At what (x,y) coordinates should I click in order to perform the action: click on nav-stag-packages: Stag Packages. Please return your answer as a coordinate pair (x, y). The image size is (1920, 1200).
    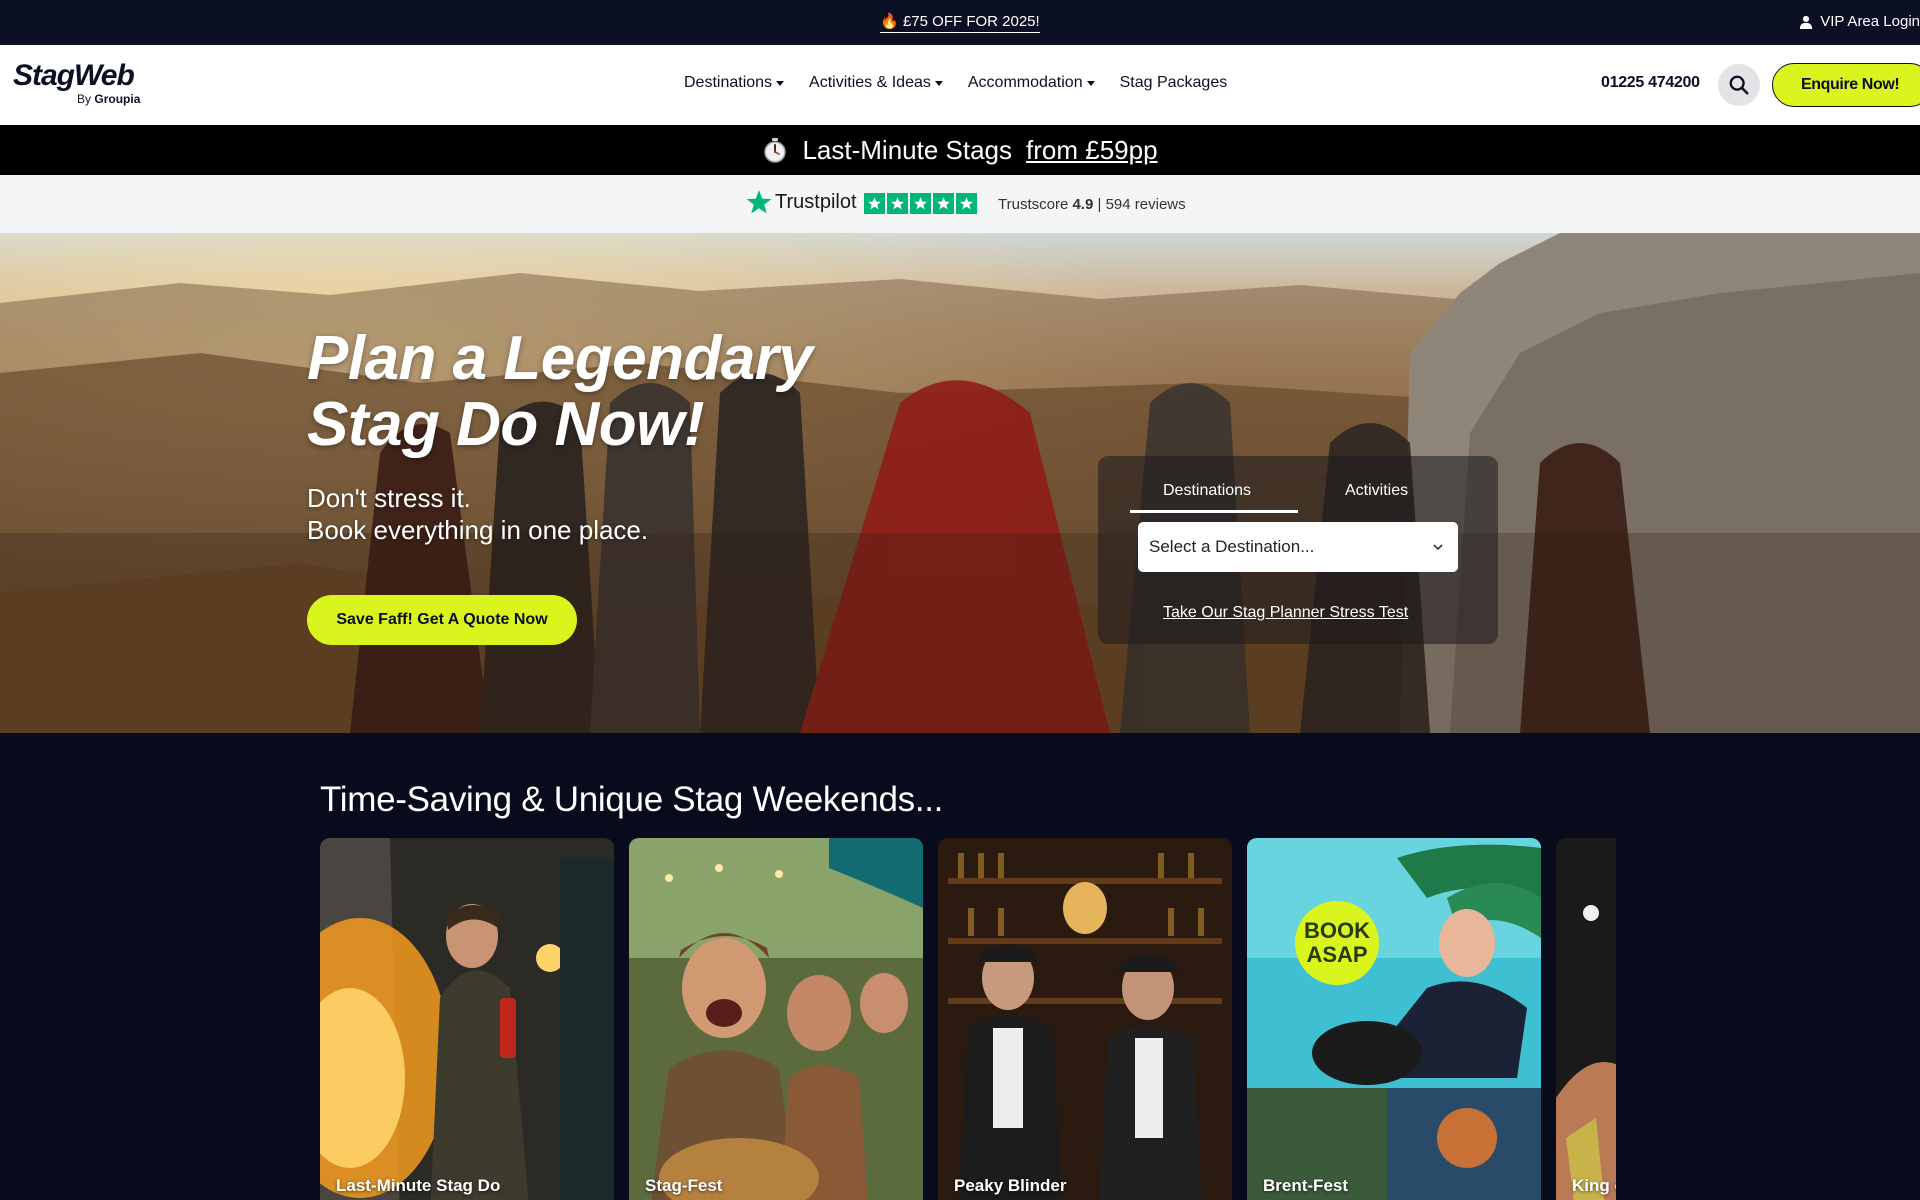
    Looking at the image, I should click on (1174, 83).